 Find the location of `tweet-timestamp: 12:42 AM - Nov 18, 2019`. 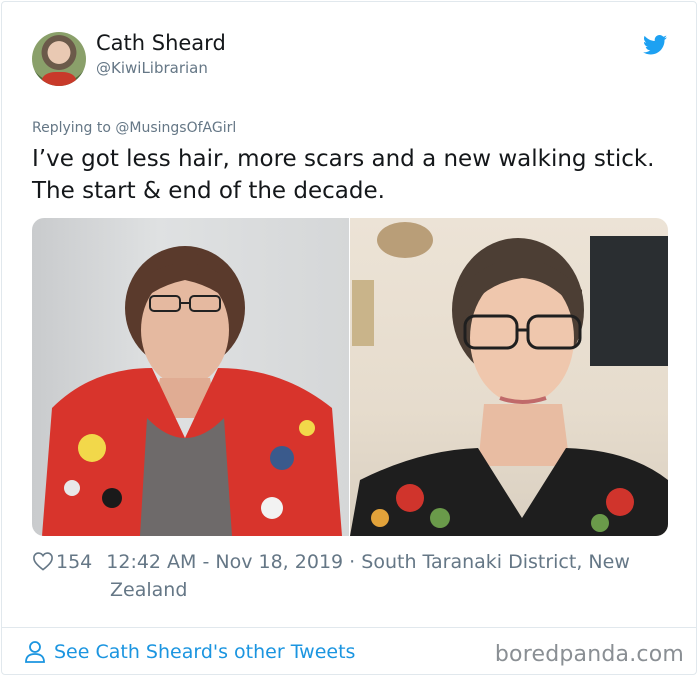

tweet-timestamp: 12:42 AM - Nov 18, 2019 is located at coordinates (224, 562).